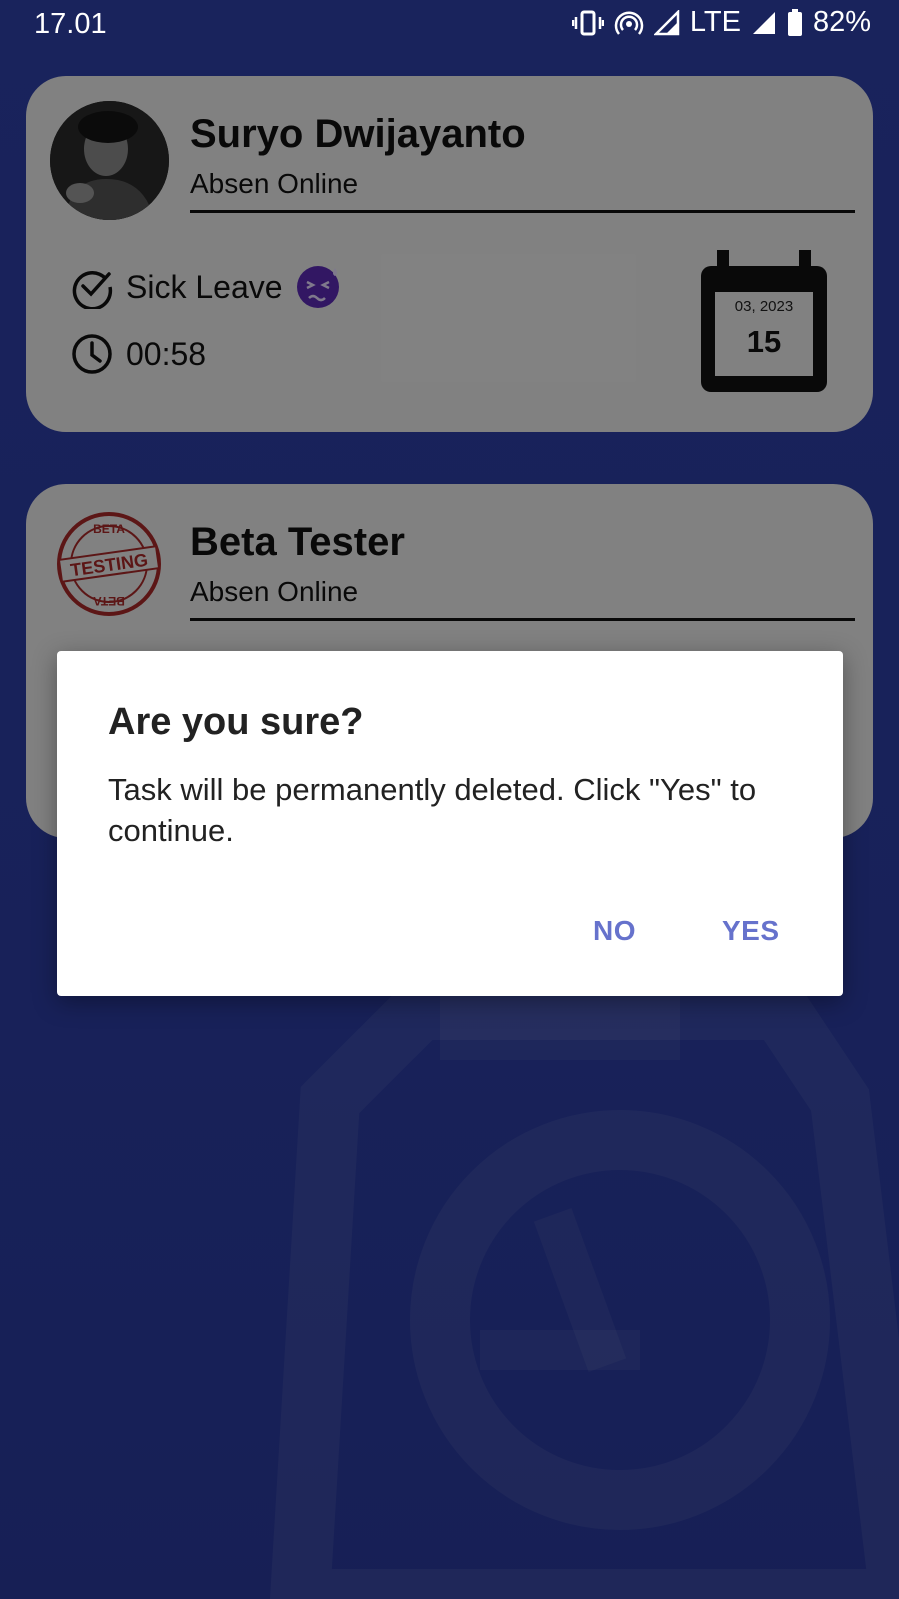 The height and width of the screenshot is (1599, 899). Describe the element at coordinates (236, 722) in the screenshot. I see `dialog-title: Are you sure?` at that location.